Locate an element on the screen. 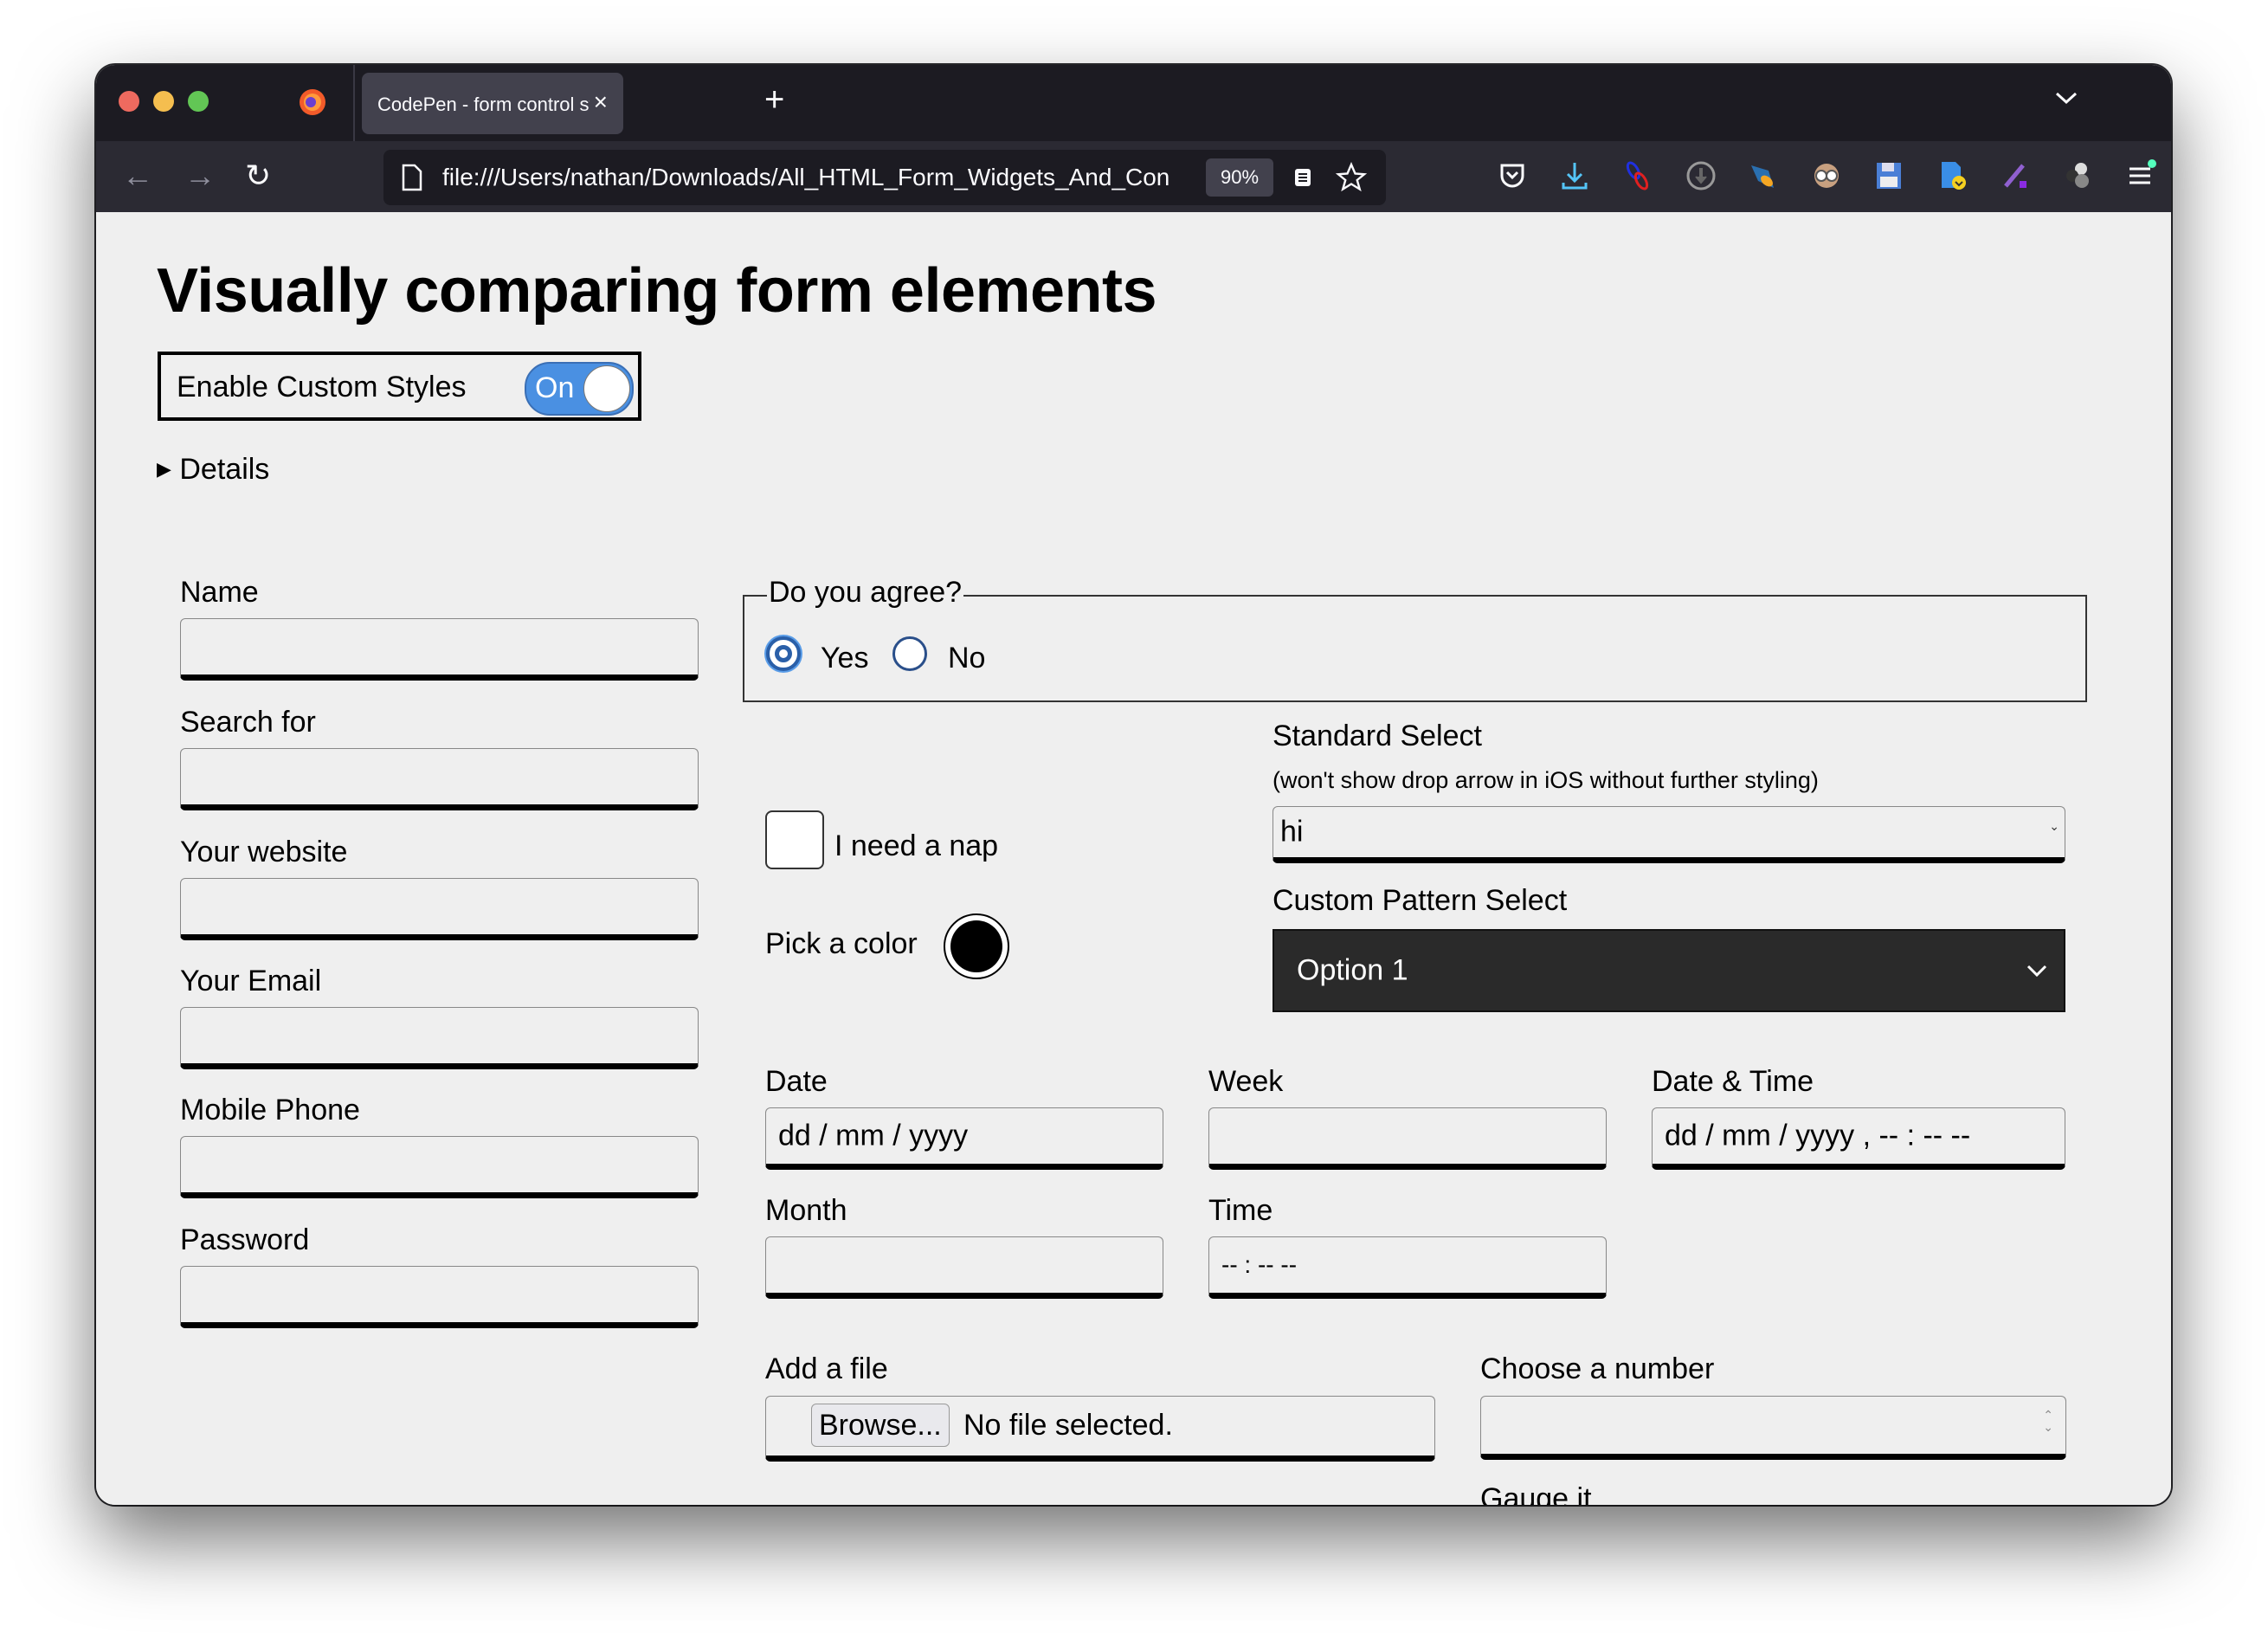 Image resolution: width=2268 pixels, height=1633 pixels. tab-codepen: CodePen - form control styling comp × is located at coordinates (493, 103).